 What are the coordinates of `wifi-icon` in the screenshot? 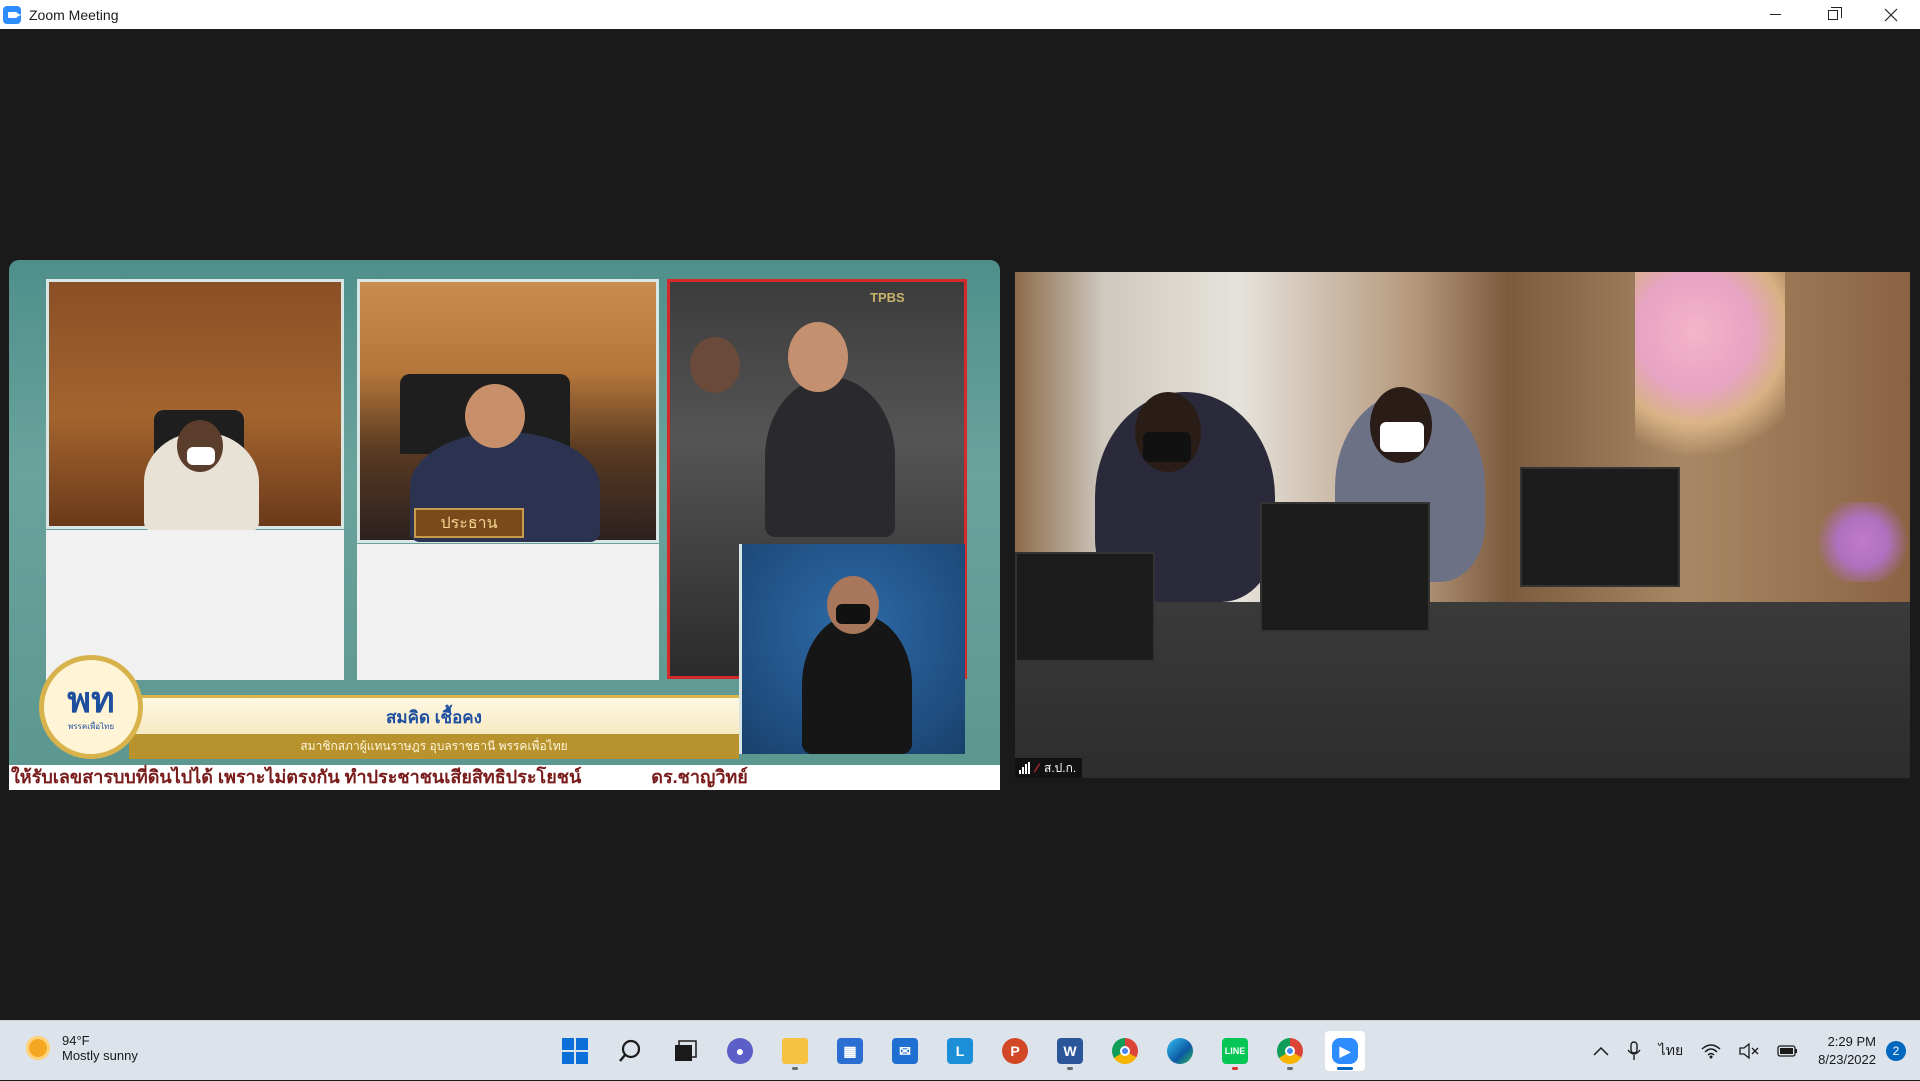 It's located at (1711, 1051).